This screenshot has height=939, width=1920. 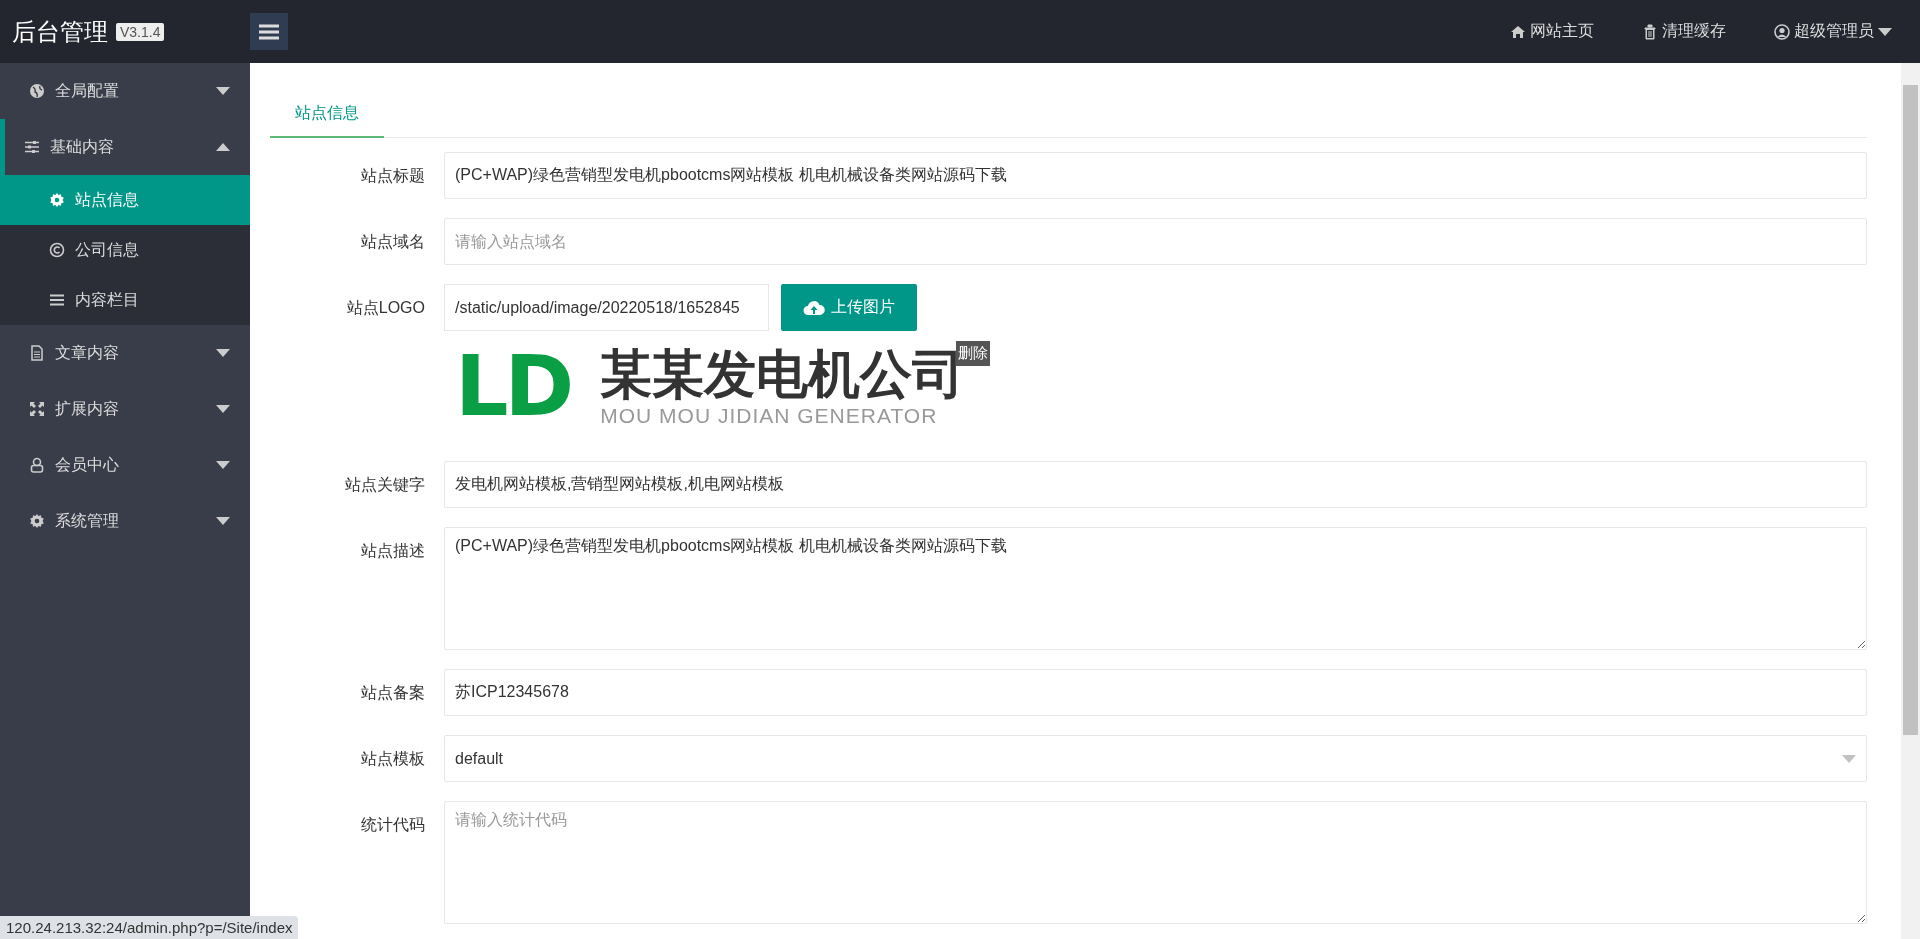 What do you see at coordinates (1684, 31) in the screenshot?
I see `header-link: 清理缓存` at bounding box center [1684, 31].